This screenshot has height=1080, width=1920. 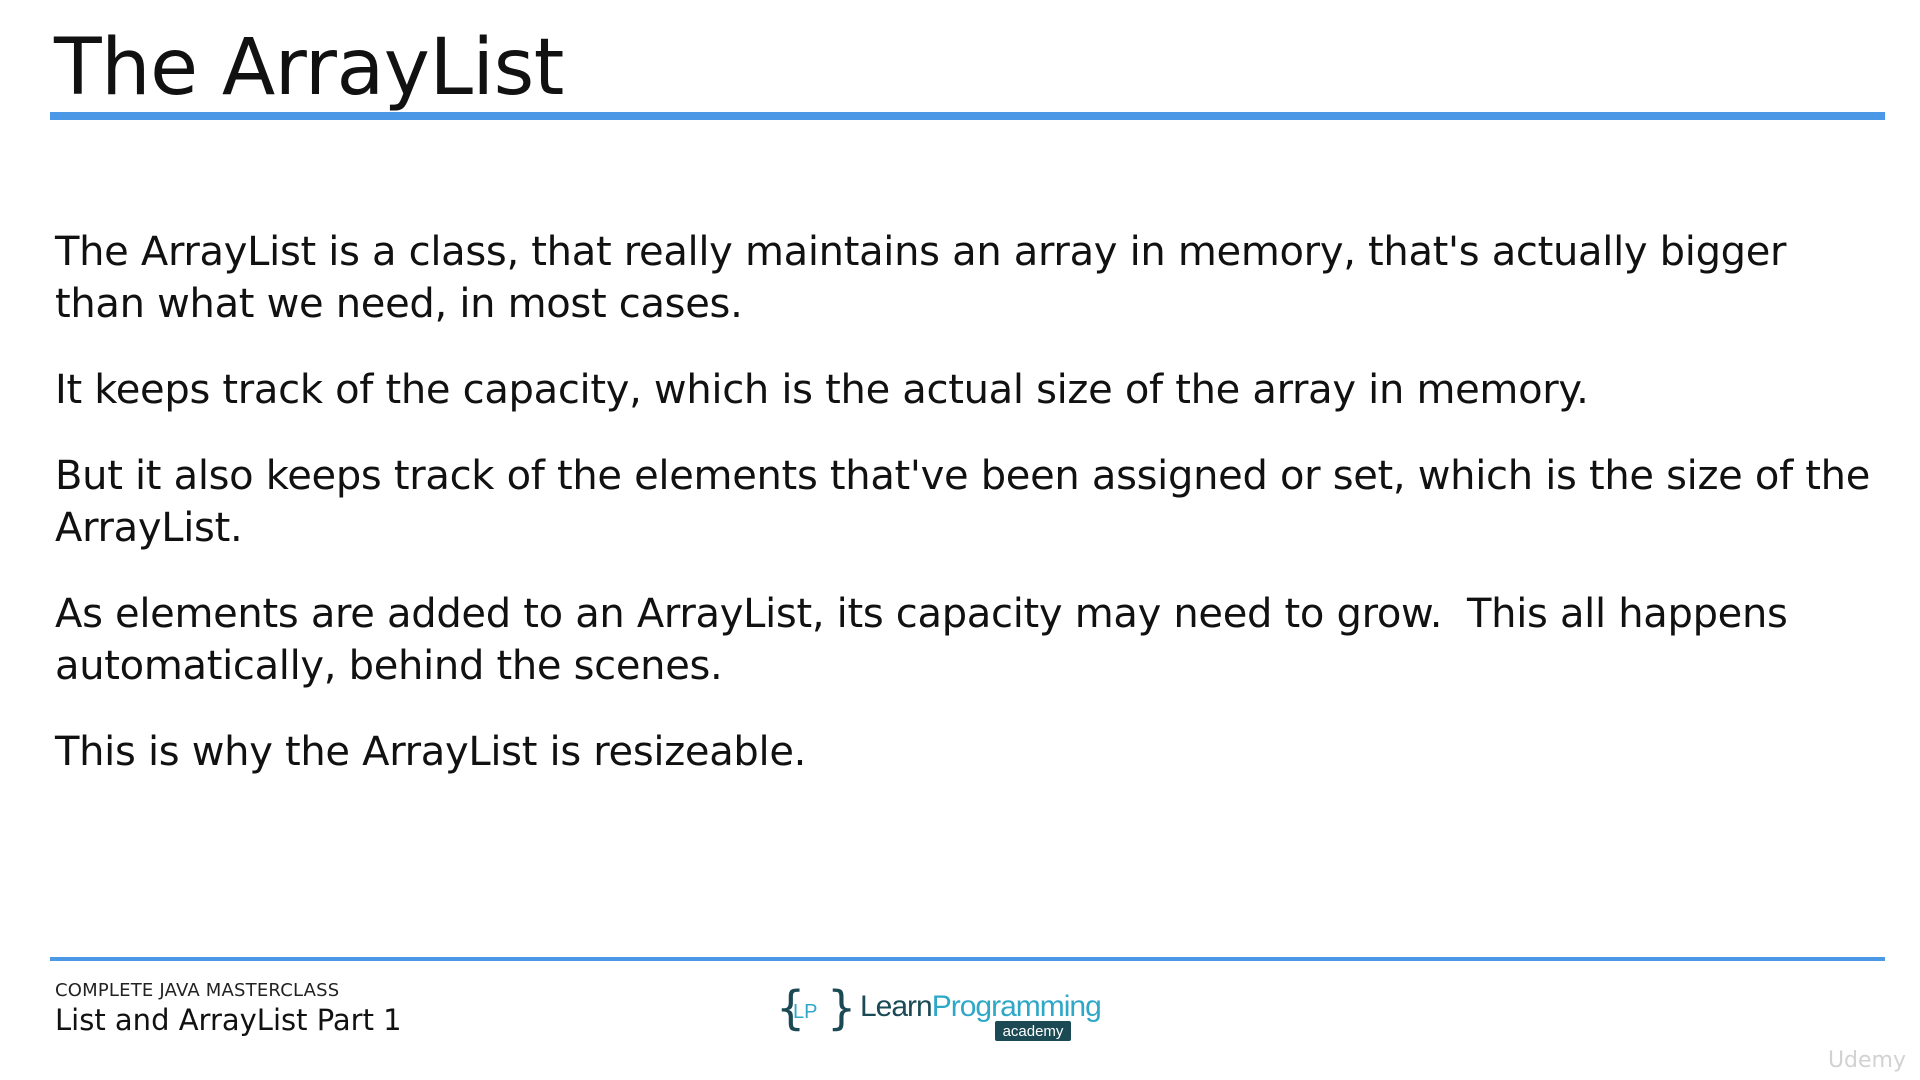 I want to click on slide-title: The ArrayList, so click(x=309, y=68).